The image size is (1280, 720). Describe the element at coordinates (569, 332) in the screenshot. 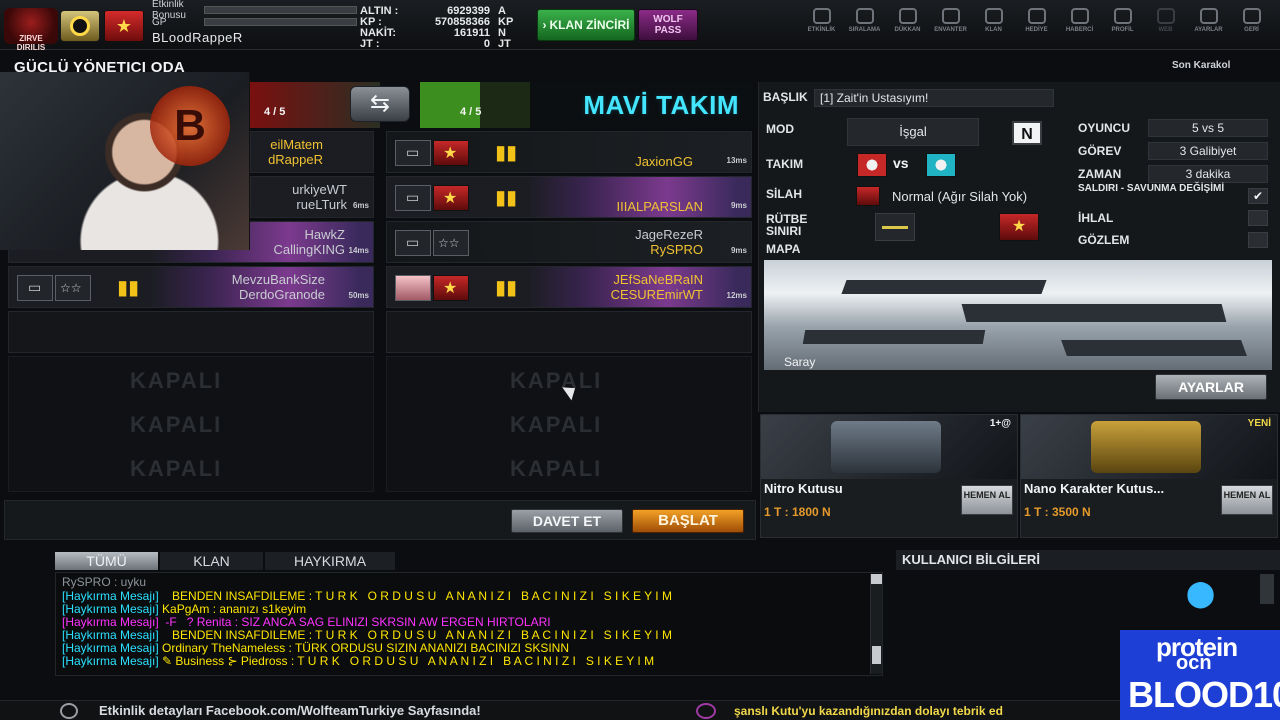

I see `blue-empty-slot` at that location.